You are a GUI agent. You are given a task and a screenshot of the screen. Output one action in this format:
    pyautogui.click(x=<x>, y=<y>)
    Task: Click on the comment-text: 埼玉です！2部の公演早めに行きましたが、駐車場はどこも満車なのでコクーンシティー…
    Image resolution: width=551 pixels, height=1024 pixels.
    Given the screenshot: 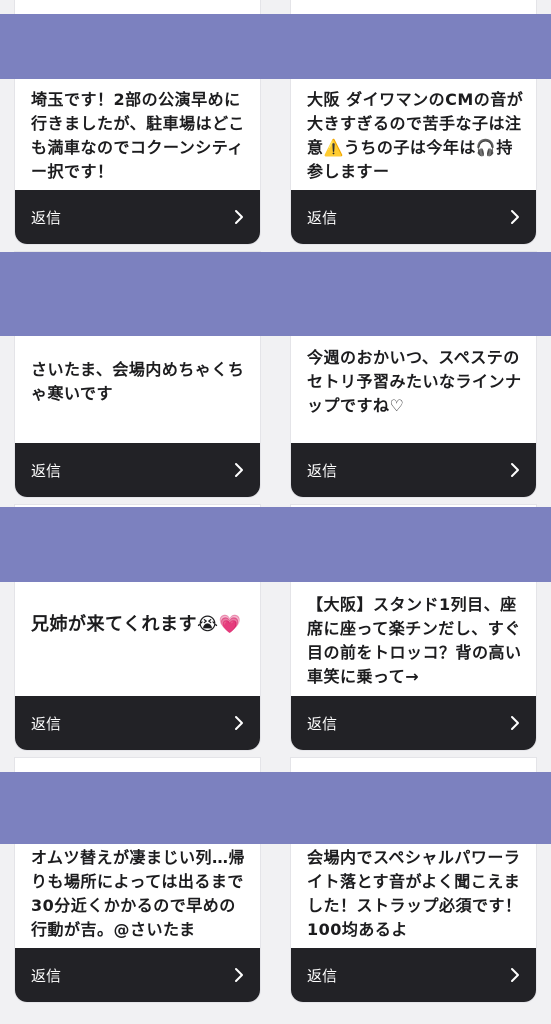 What is the action you would take?
    pyautogui.click(x=138, y=135)
    